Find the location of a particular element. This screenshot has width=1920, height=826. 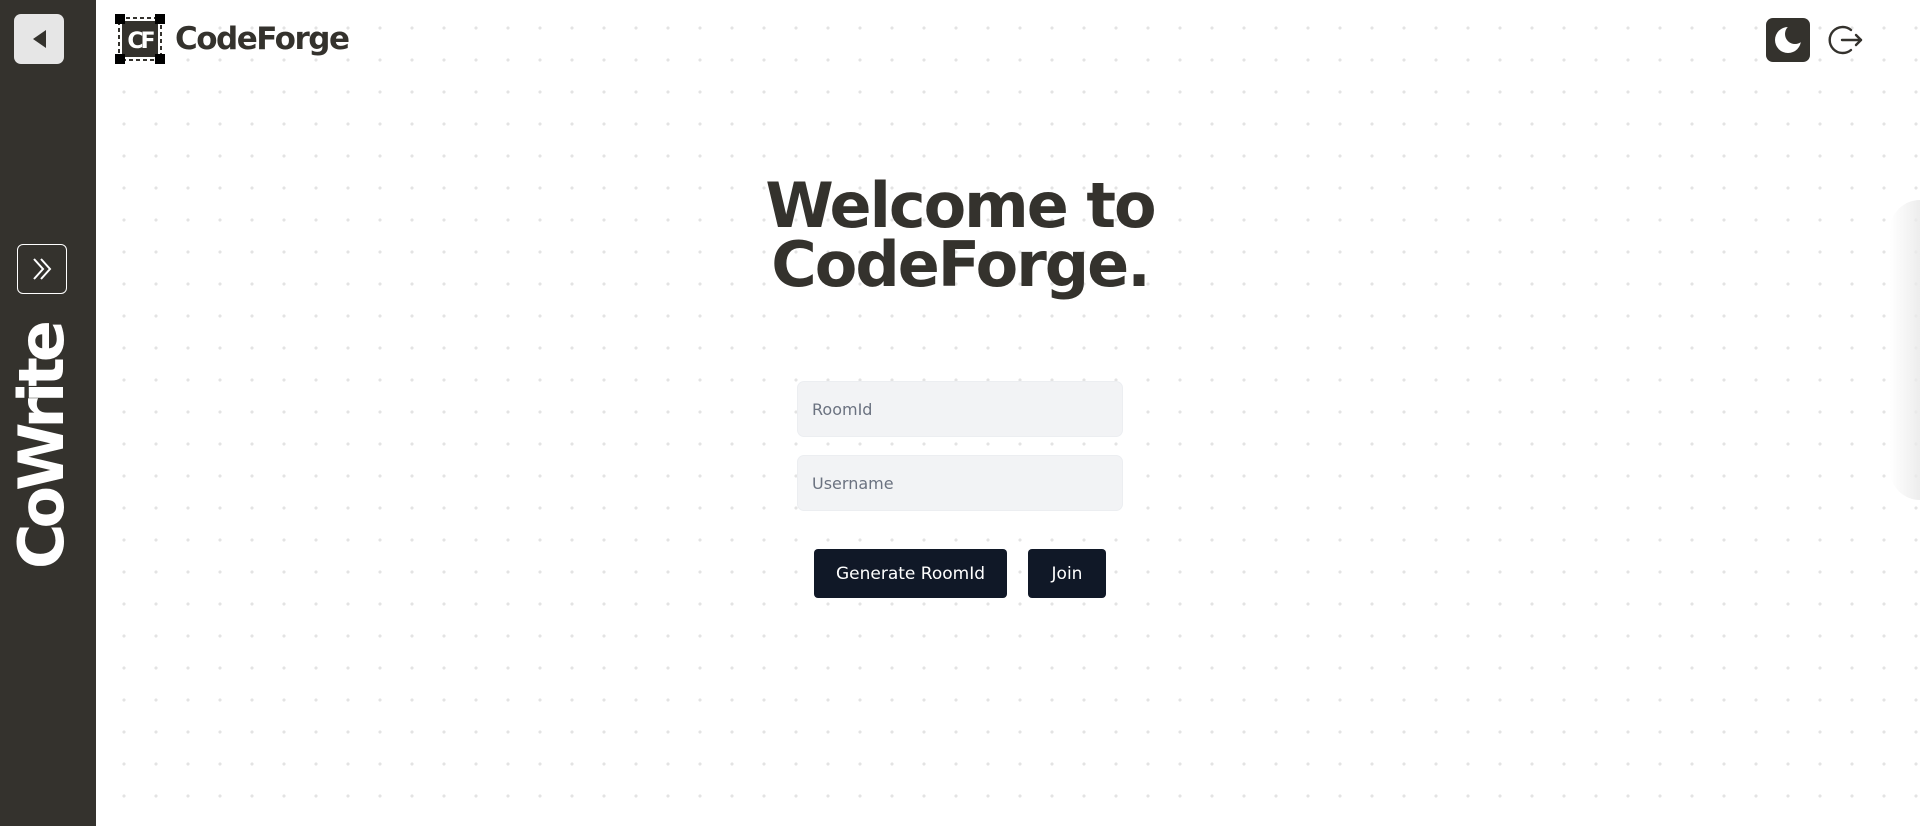

logout-button is located at coordinates (1846, 40).